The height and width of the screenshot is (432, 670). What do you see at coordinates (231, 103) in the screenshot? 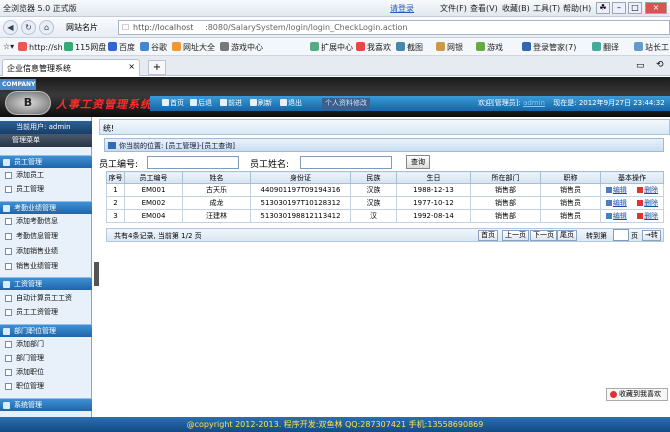
I see `forward-button: 前进` at bounding box center [231, 103].